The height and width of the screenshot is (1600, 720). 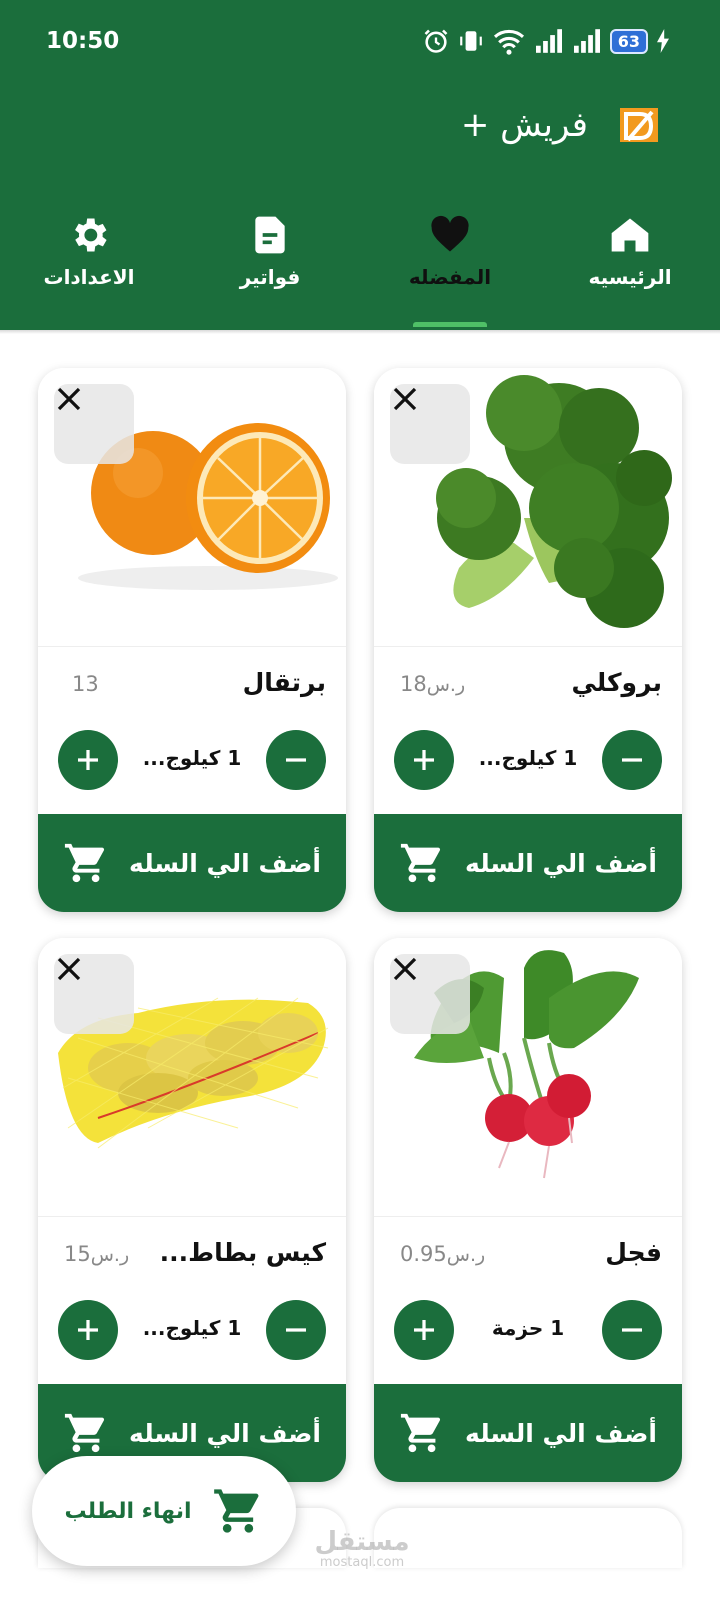 I want to click on charging-icon, so click(x=663, y=41).